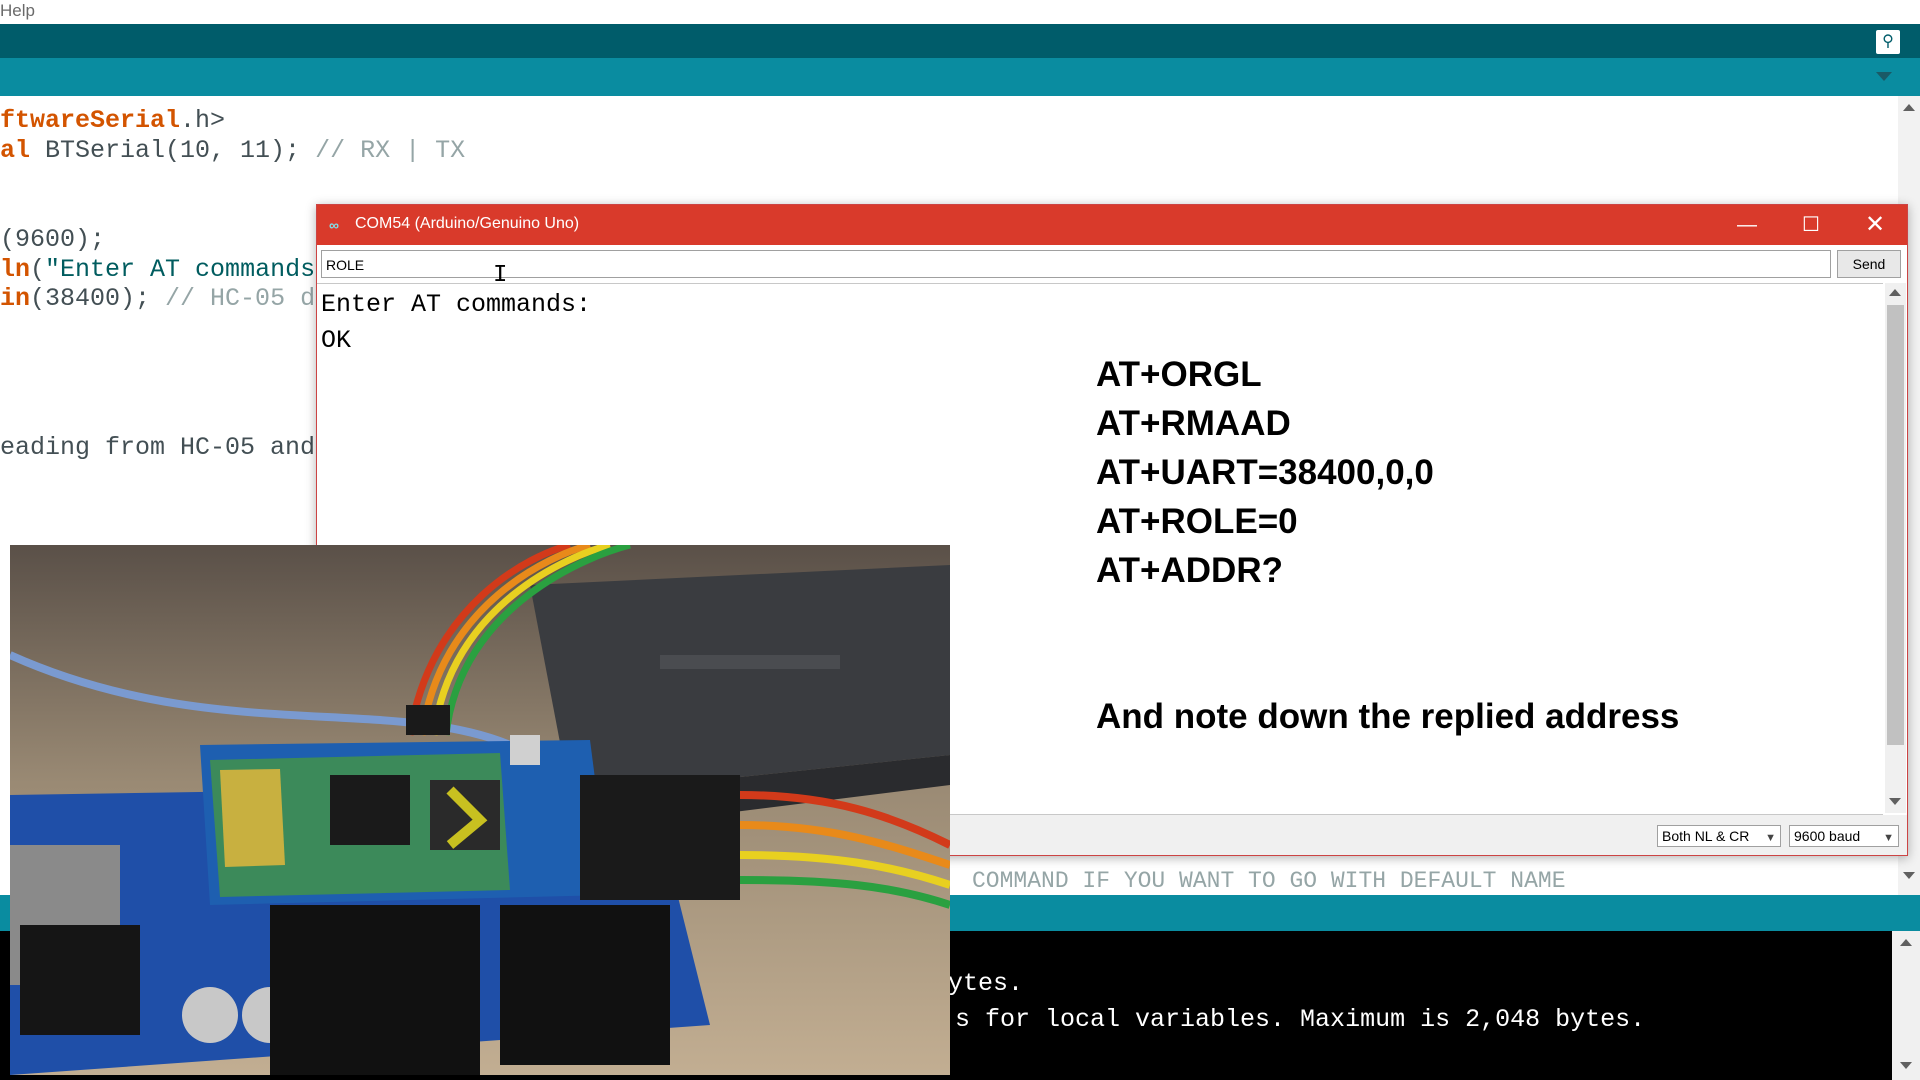 The width and height of the screenshot is (1920, 1080). What do you see at coordinates (1895, 525) in the screenshot?
I see `scrollbar-thumb` at bounding box center [1895, 525].